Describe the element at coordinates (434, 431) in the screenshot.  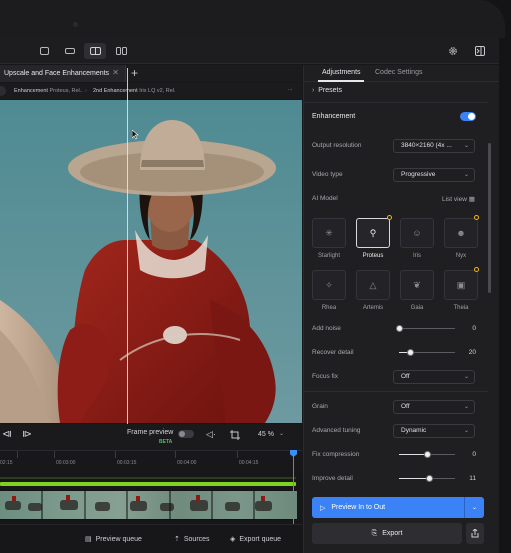
I see `advanced-tuning-select: Dynamic ⌄` at that location.